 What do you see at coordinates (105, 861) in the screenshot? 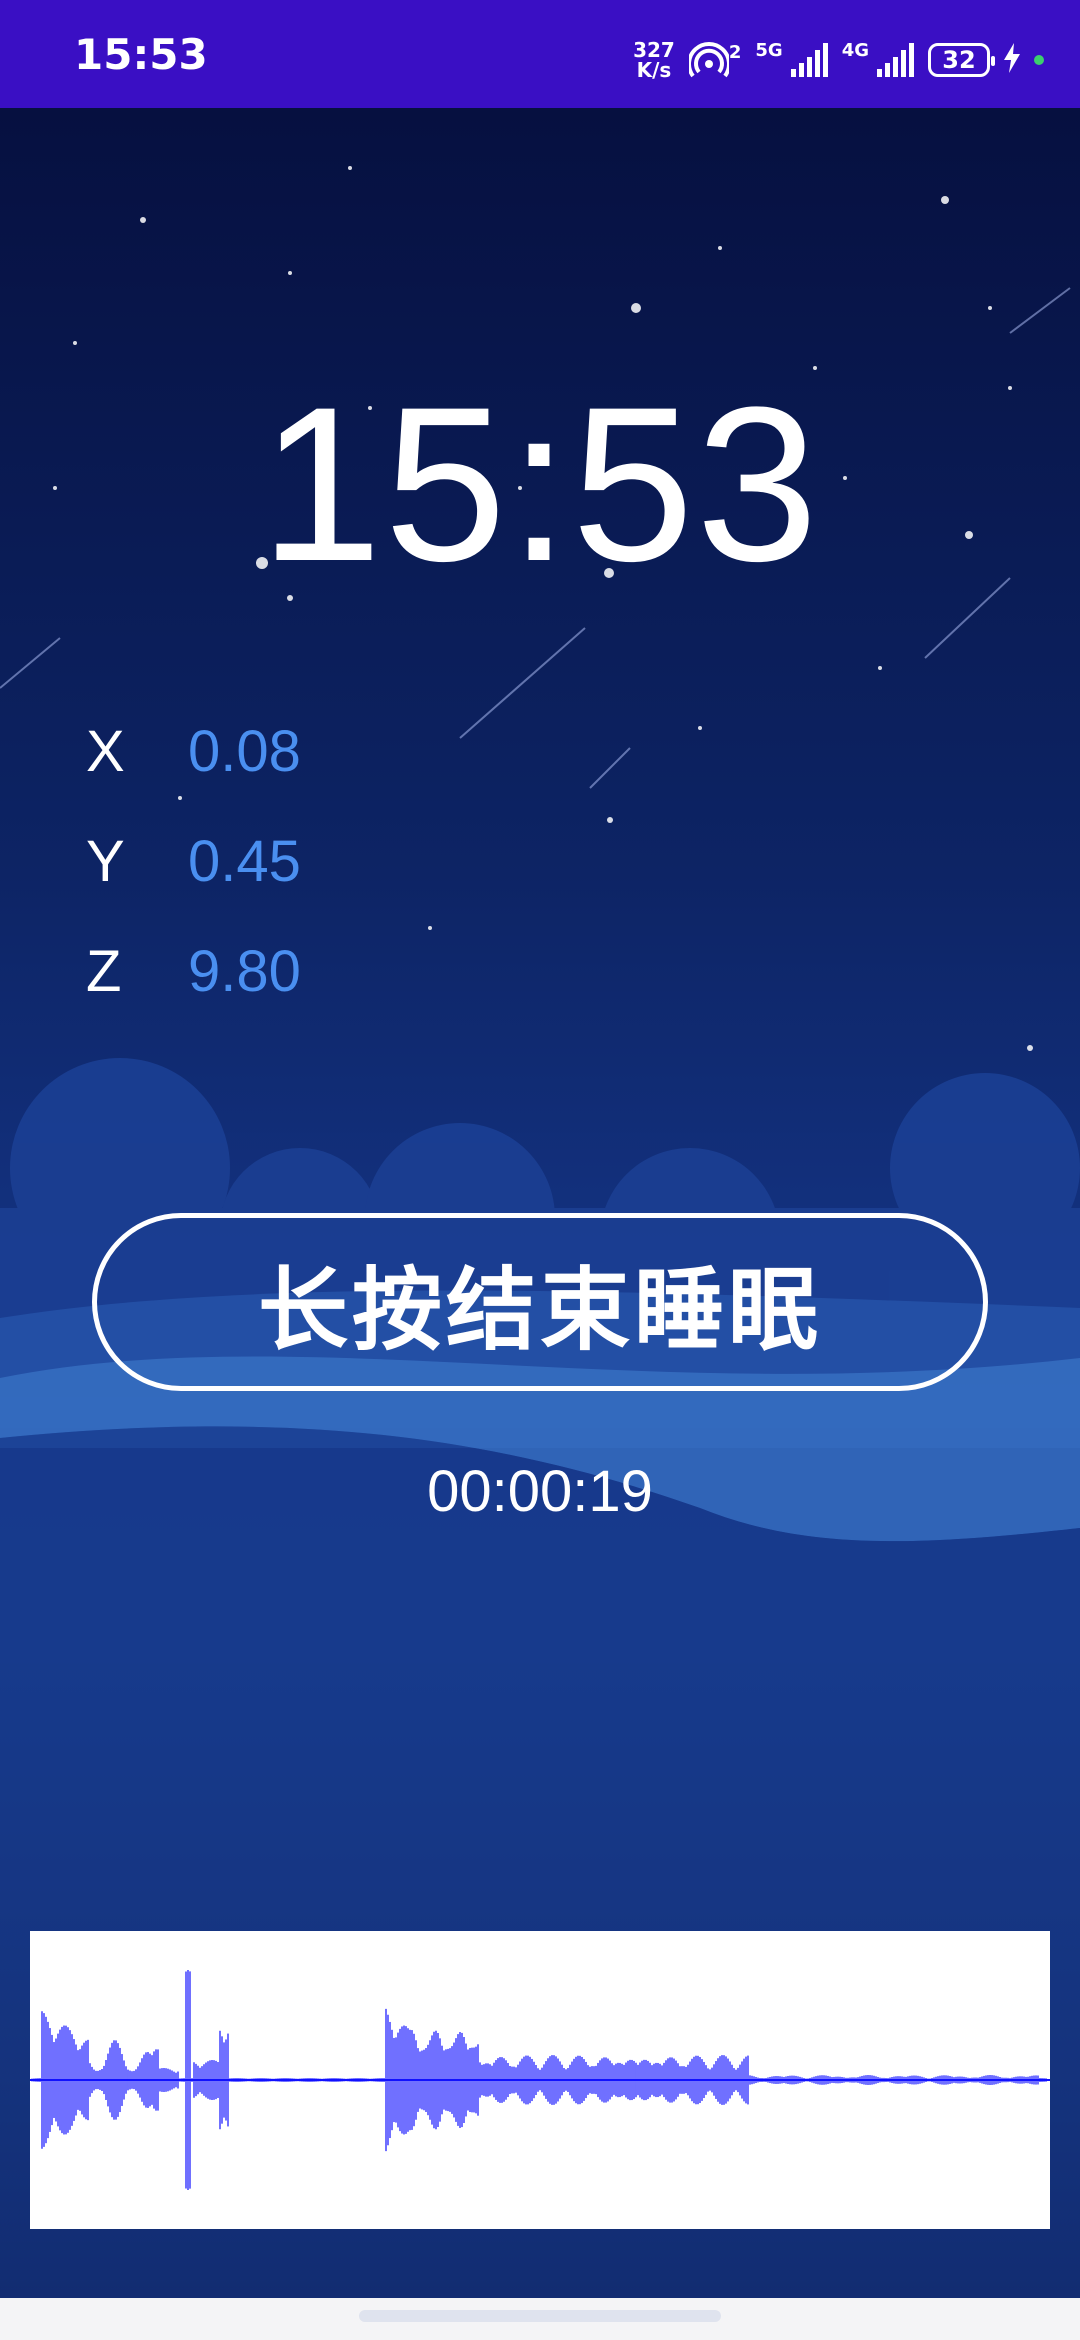
I see `axis-label: Y` at bounding box center [105, 861].